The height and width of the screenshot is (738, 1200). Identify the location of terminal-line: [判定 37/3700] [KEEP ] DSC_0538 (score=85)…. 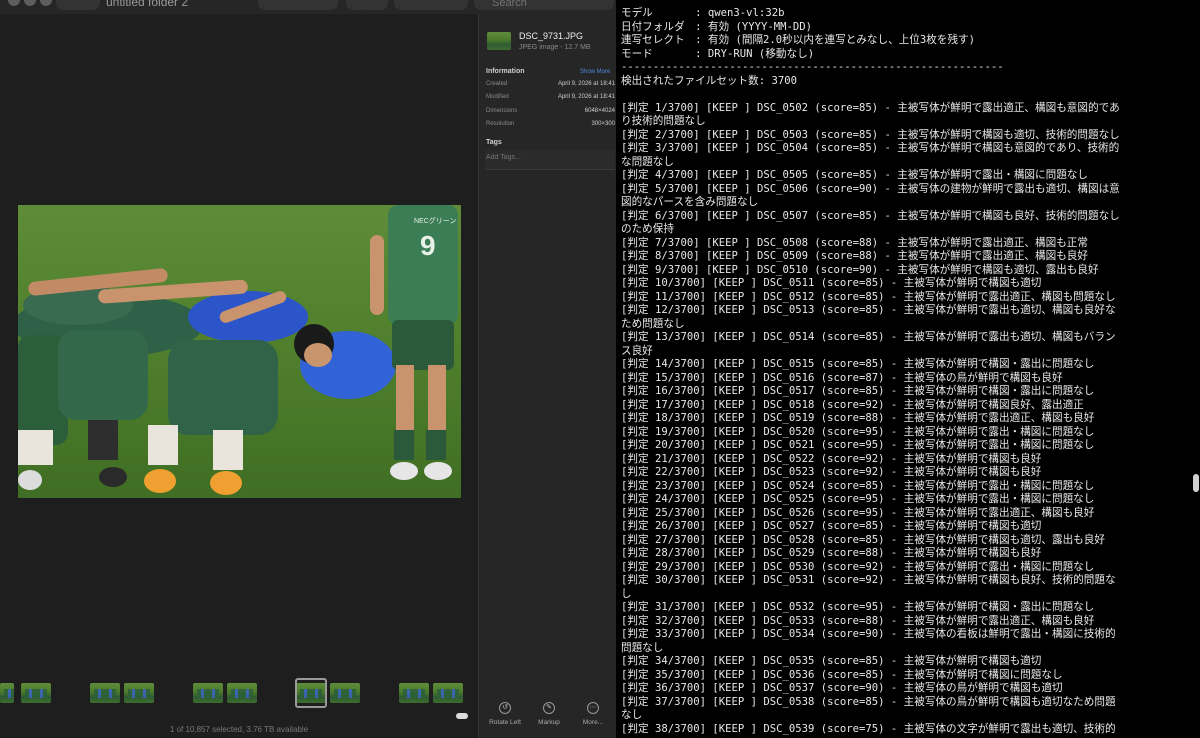
(868, 701).